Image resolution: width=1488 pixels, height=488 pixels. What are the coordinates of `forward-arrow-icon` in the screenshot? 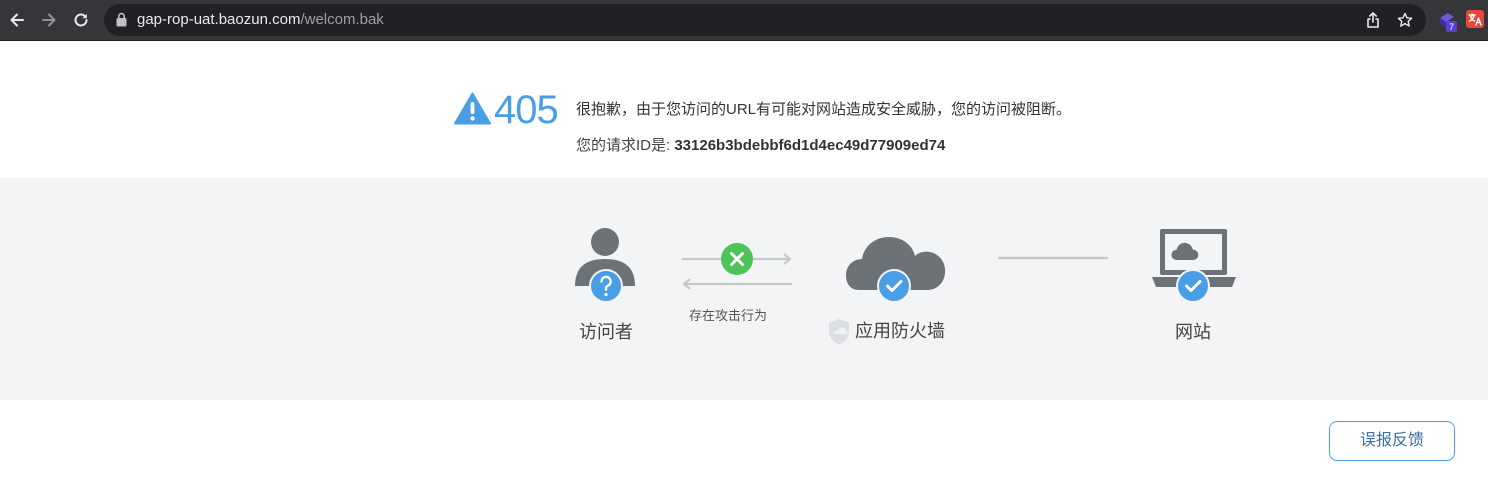 It's located at (49, 20).